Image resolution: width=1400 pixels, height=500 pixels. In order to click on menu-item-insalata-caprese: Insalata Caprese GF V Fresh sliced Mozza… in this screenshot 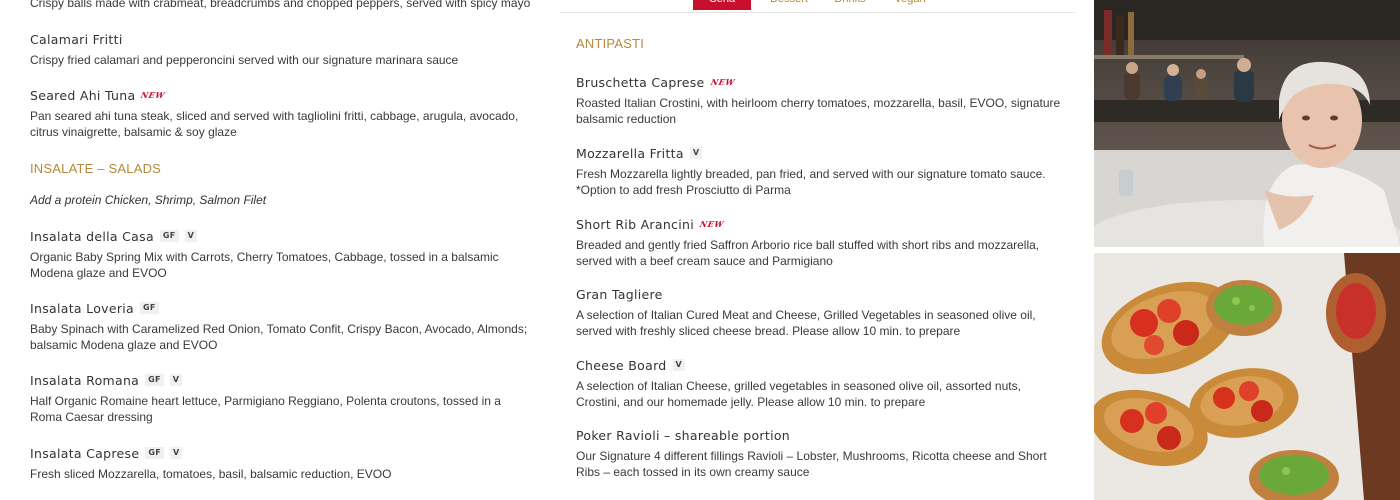, I will do `click(280, 463)`.